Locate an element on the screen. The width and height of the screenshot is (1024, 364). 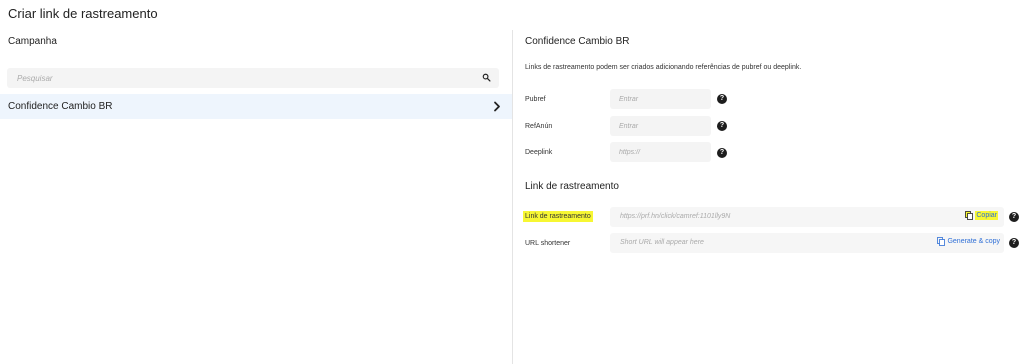
campaign-name: Confidence Cambio BR is located at coordinates (60, 106).